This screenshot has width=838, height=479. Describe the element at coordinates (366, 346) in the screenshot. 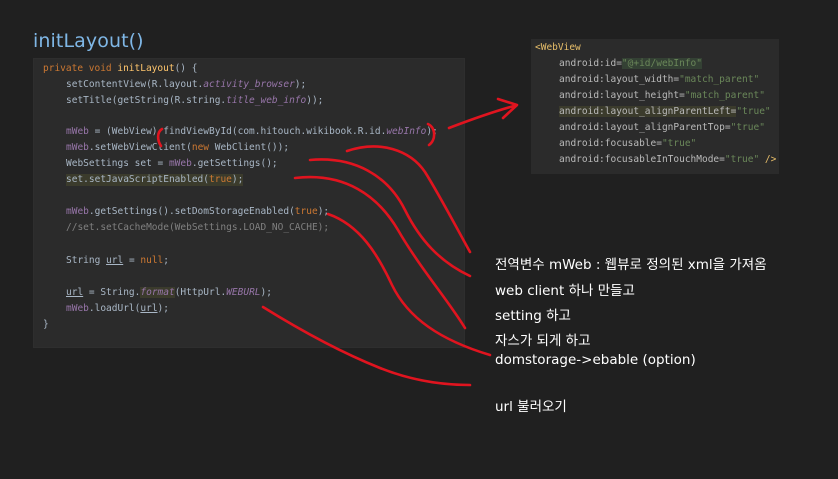

I see `ink-curve-loadurl` at that location.